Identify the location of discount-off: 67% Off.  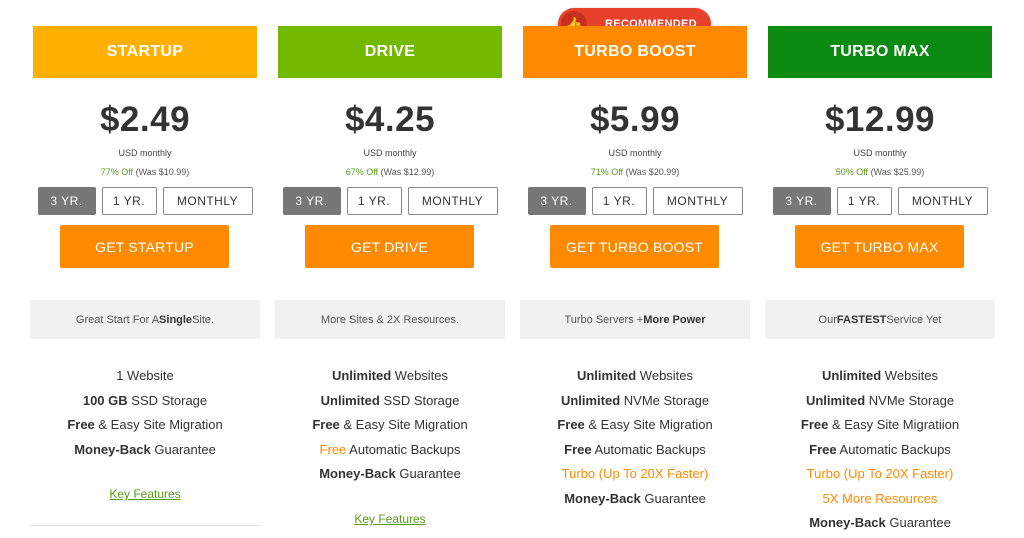
(362, 172).